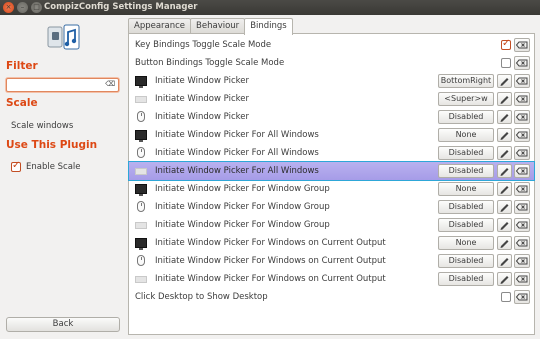 The image size is (540, 339). I want to click on plugin-heading: Scale, so click(22, 103).